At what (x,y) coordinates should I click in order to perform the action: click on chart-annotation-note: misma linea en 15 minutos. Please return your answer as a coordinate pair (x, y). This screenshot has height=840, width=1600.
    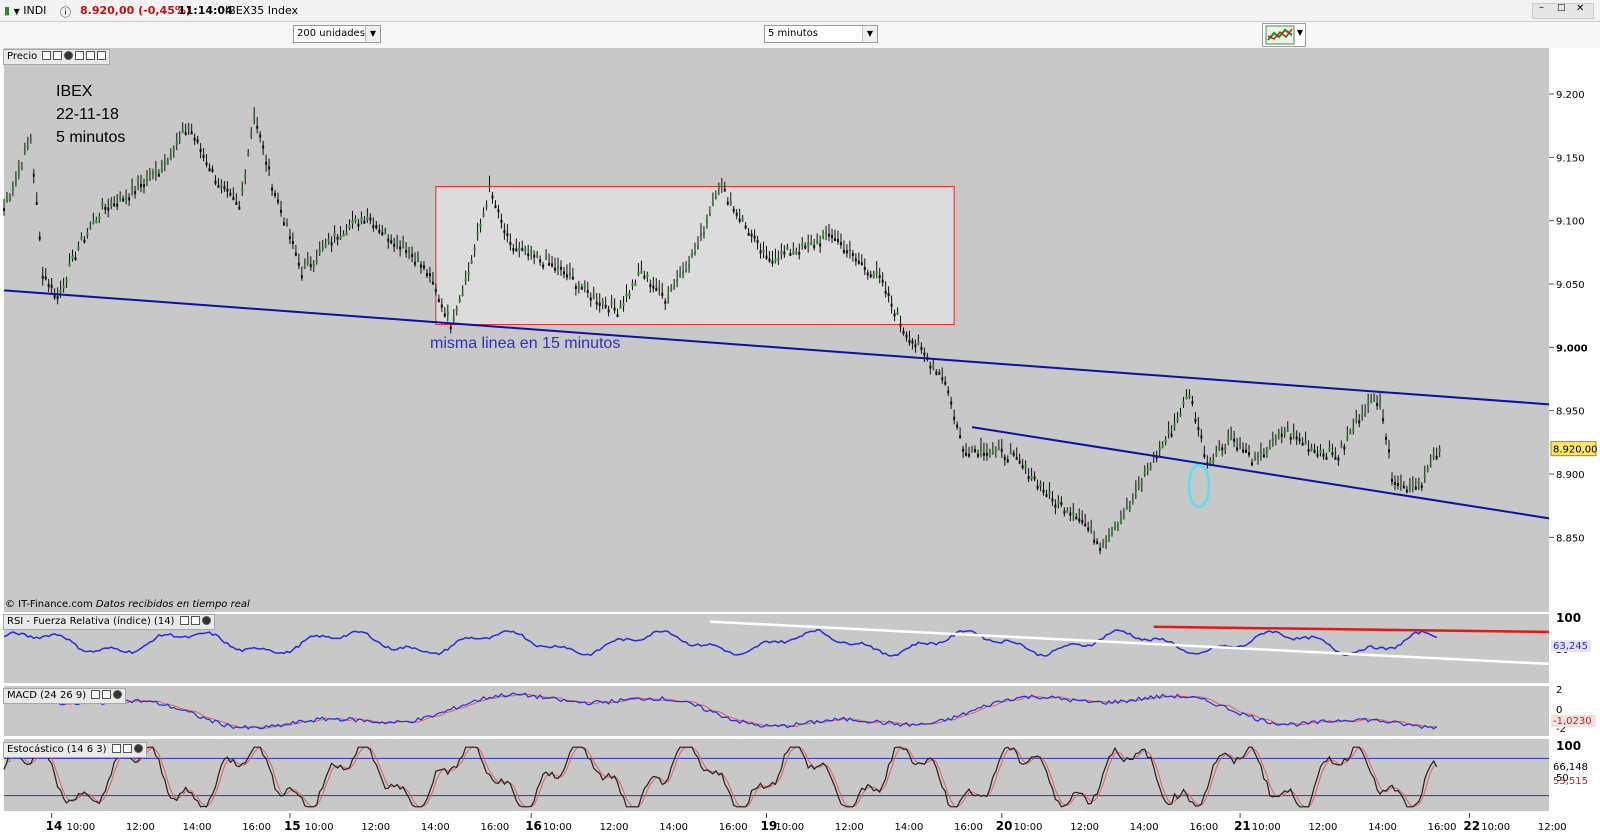
    Looking at the image, I should click on (525, 343).